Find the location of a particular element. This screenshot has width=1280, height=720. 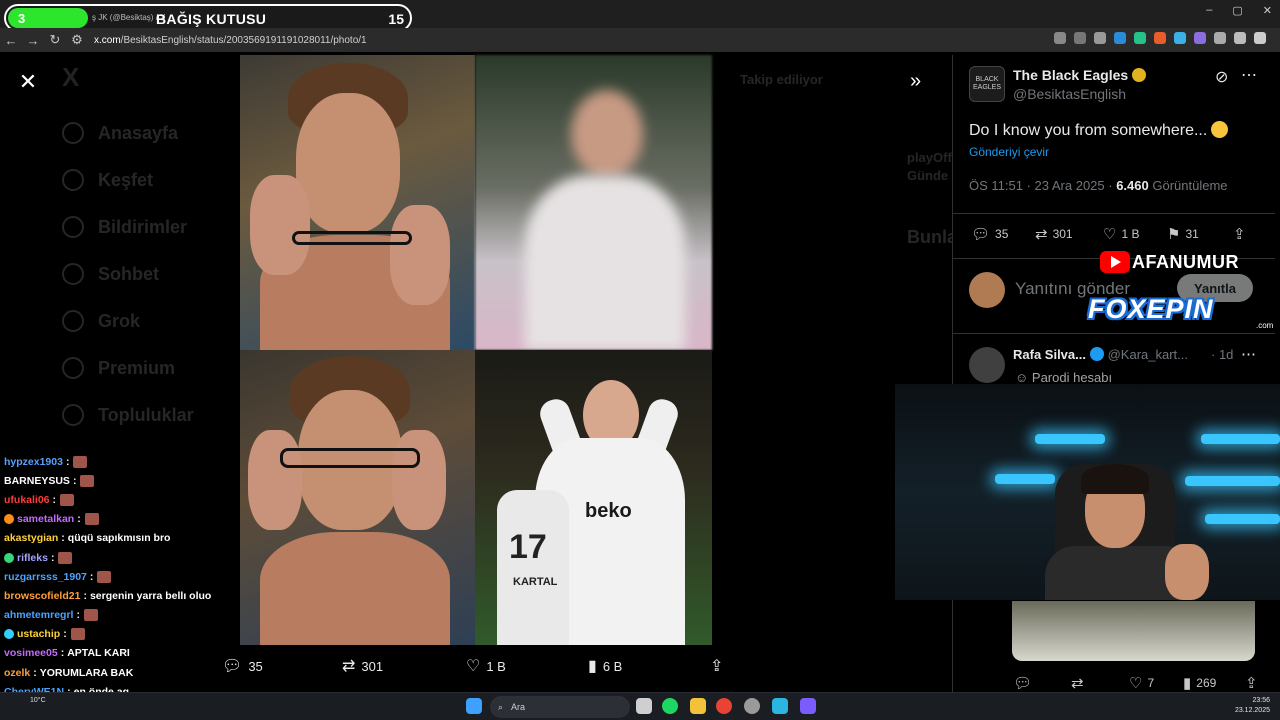

puzzle-icon is located at coordinates (1220, 38).